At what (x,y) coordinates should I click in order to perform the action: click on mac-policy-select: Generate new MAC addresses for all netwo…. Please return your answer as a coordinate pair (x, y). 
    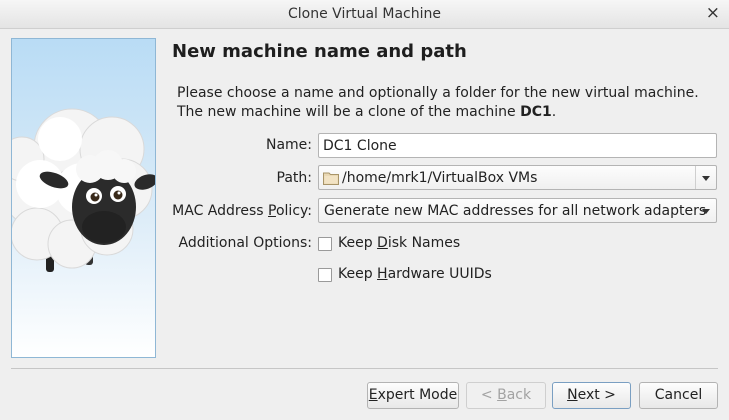
    Looking at the image, I should click on (517, 210).